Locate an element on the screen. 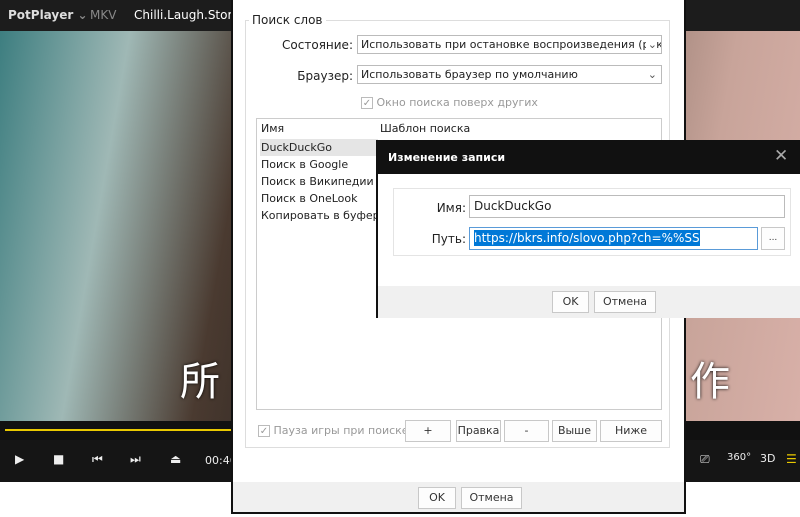 The height and width of the screenshot is (517, 800). close-icon: ✕ is located at coordinates (781, 156).